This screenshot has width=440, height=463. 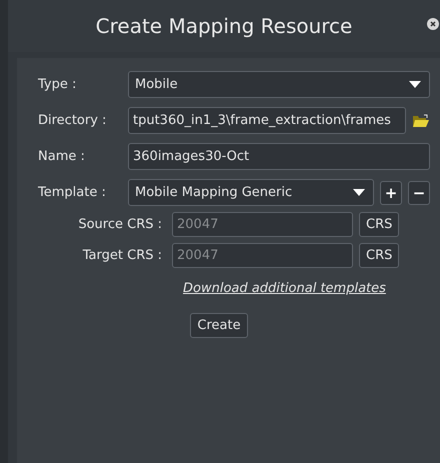 What do you see at coordinates (391, 192) in the screenshot?
I see `add-button: +` at bounding box center [391, 192].